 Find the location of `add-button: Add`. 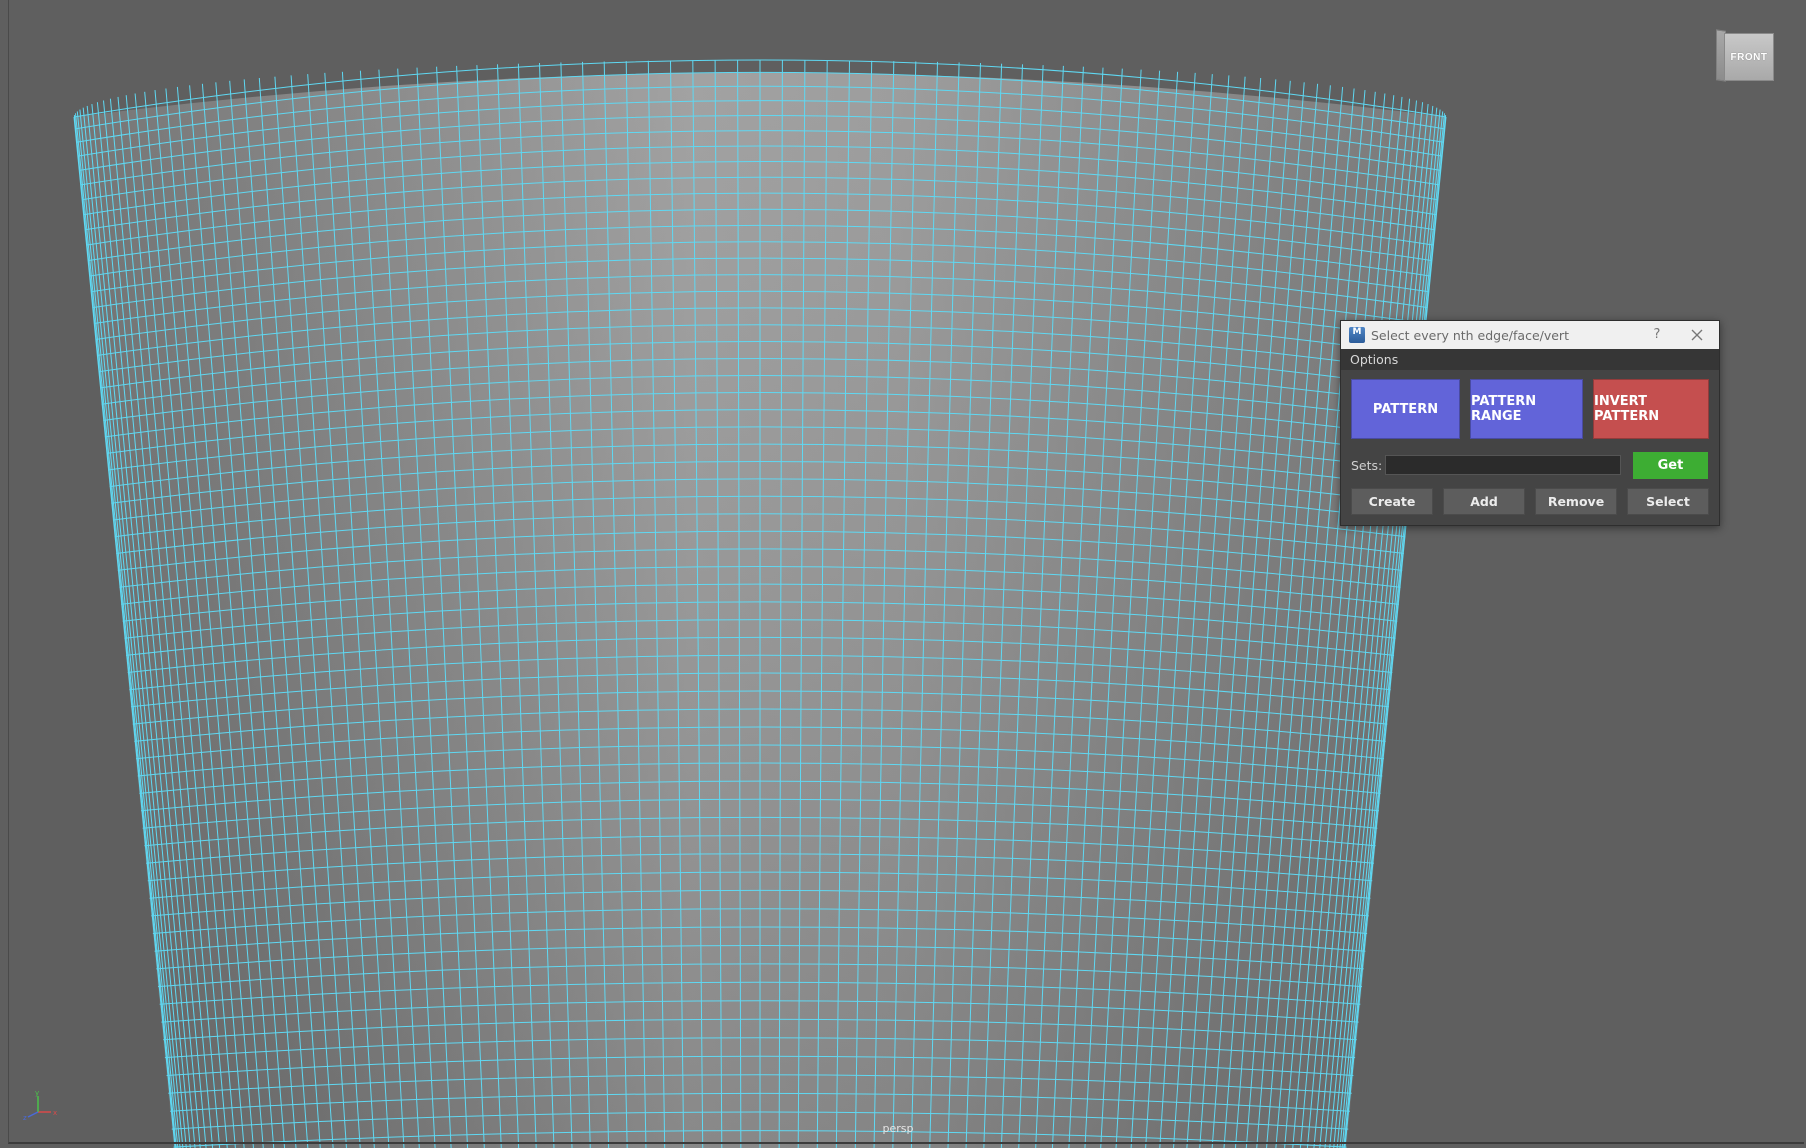

add-button: Add is located at coordinates (1484, 501).